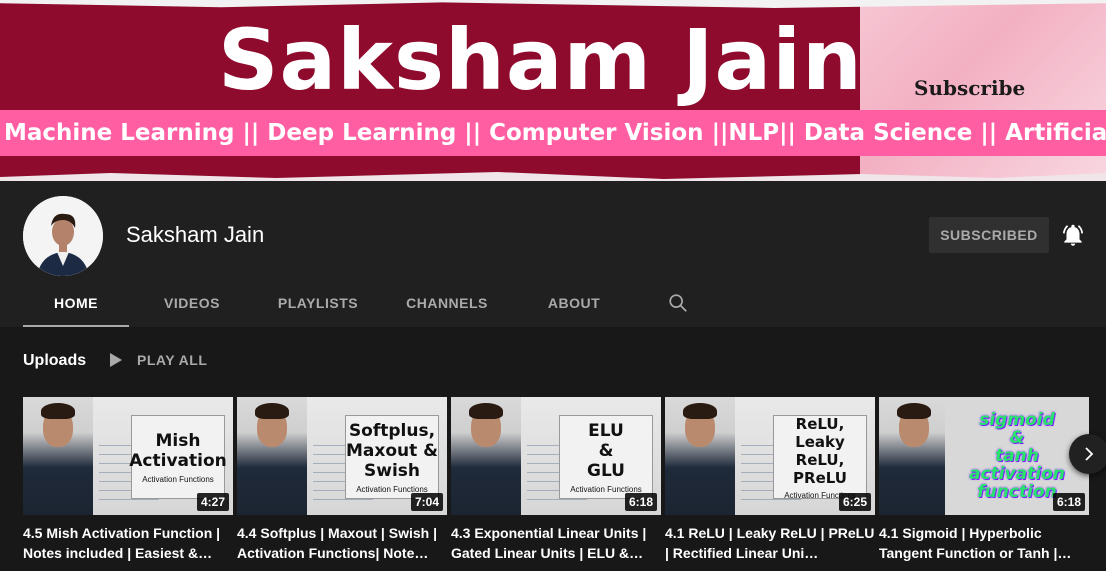 The image size is (1106, 571). I want to click on thumbnail-card-title: ReLU, Leaky ReLU, PReLU, so click(820, 450).